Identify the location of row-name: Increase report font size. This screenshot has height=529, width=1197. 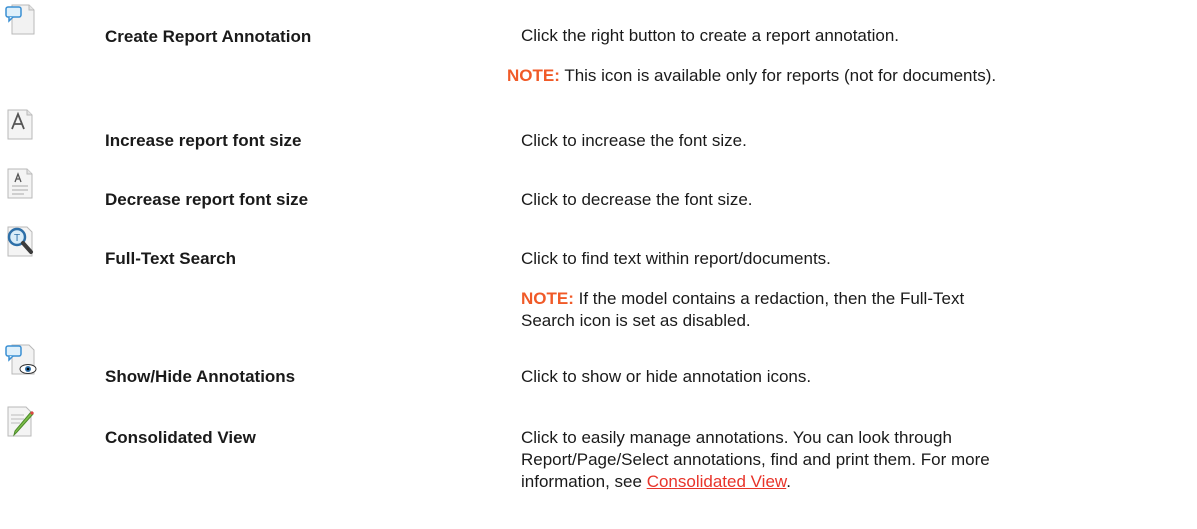
(203, 140).